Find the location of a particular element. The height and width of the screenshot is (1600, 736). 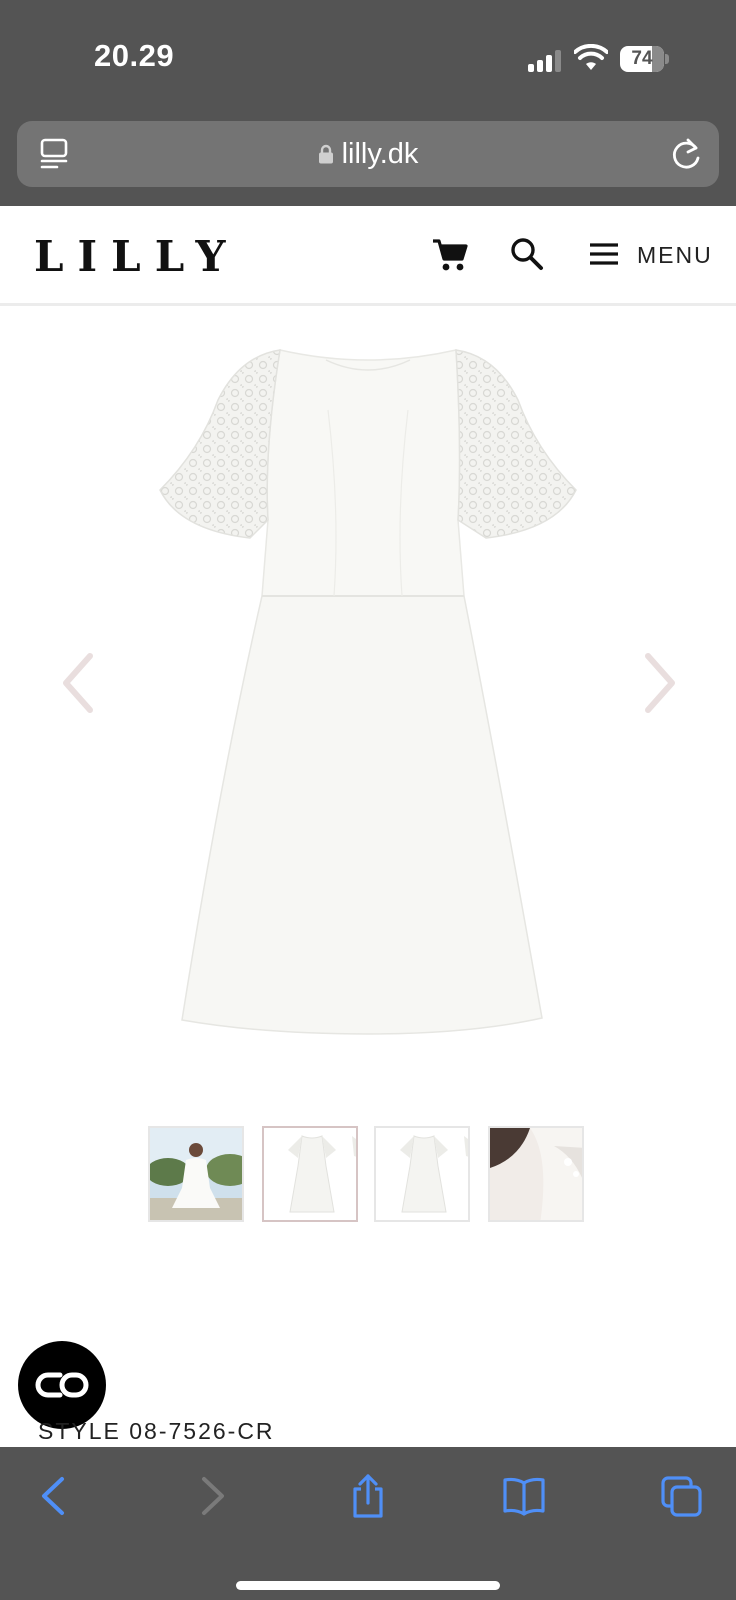

home-indicator is located at coordinates (368, 1585).